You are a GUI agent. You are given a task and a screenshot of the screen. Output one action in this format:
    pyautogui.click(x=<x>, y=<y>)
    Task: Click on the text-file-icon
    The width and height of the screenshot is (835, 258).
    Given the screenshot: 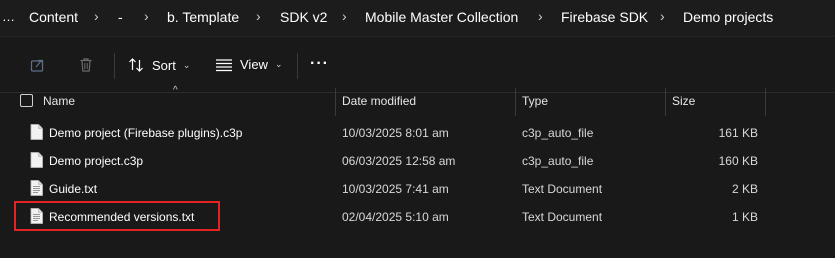 What is the action you would take?
    pyautogui.click(x=36, y=188)
    